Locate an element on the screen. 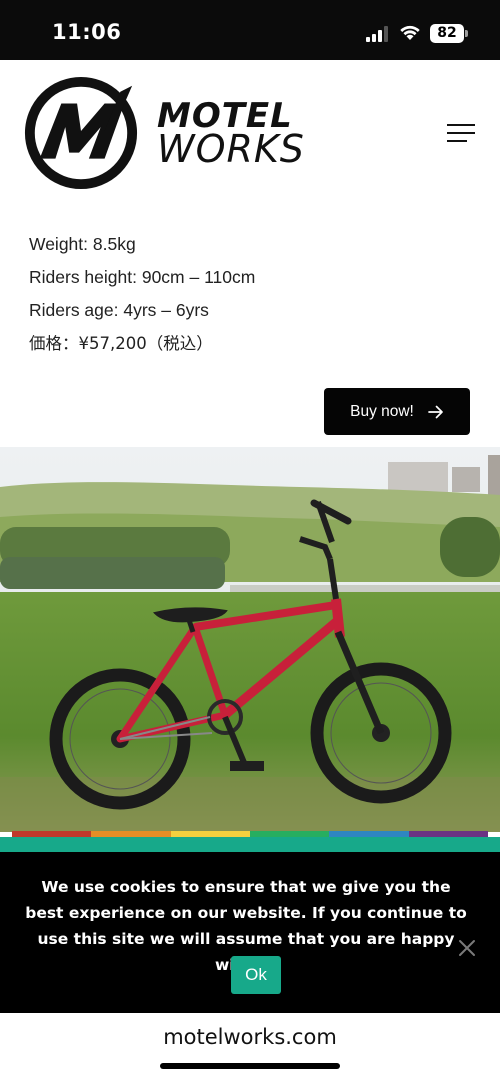  status-bar: 11:06 82 is located at coordinates (250, 30).